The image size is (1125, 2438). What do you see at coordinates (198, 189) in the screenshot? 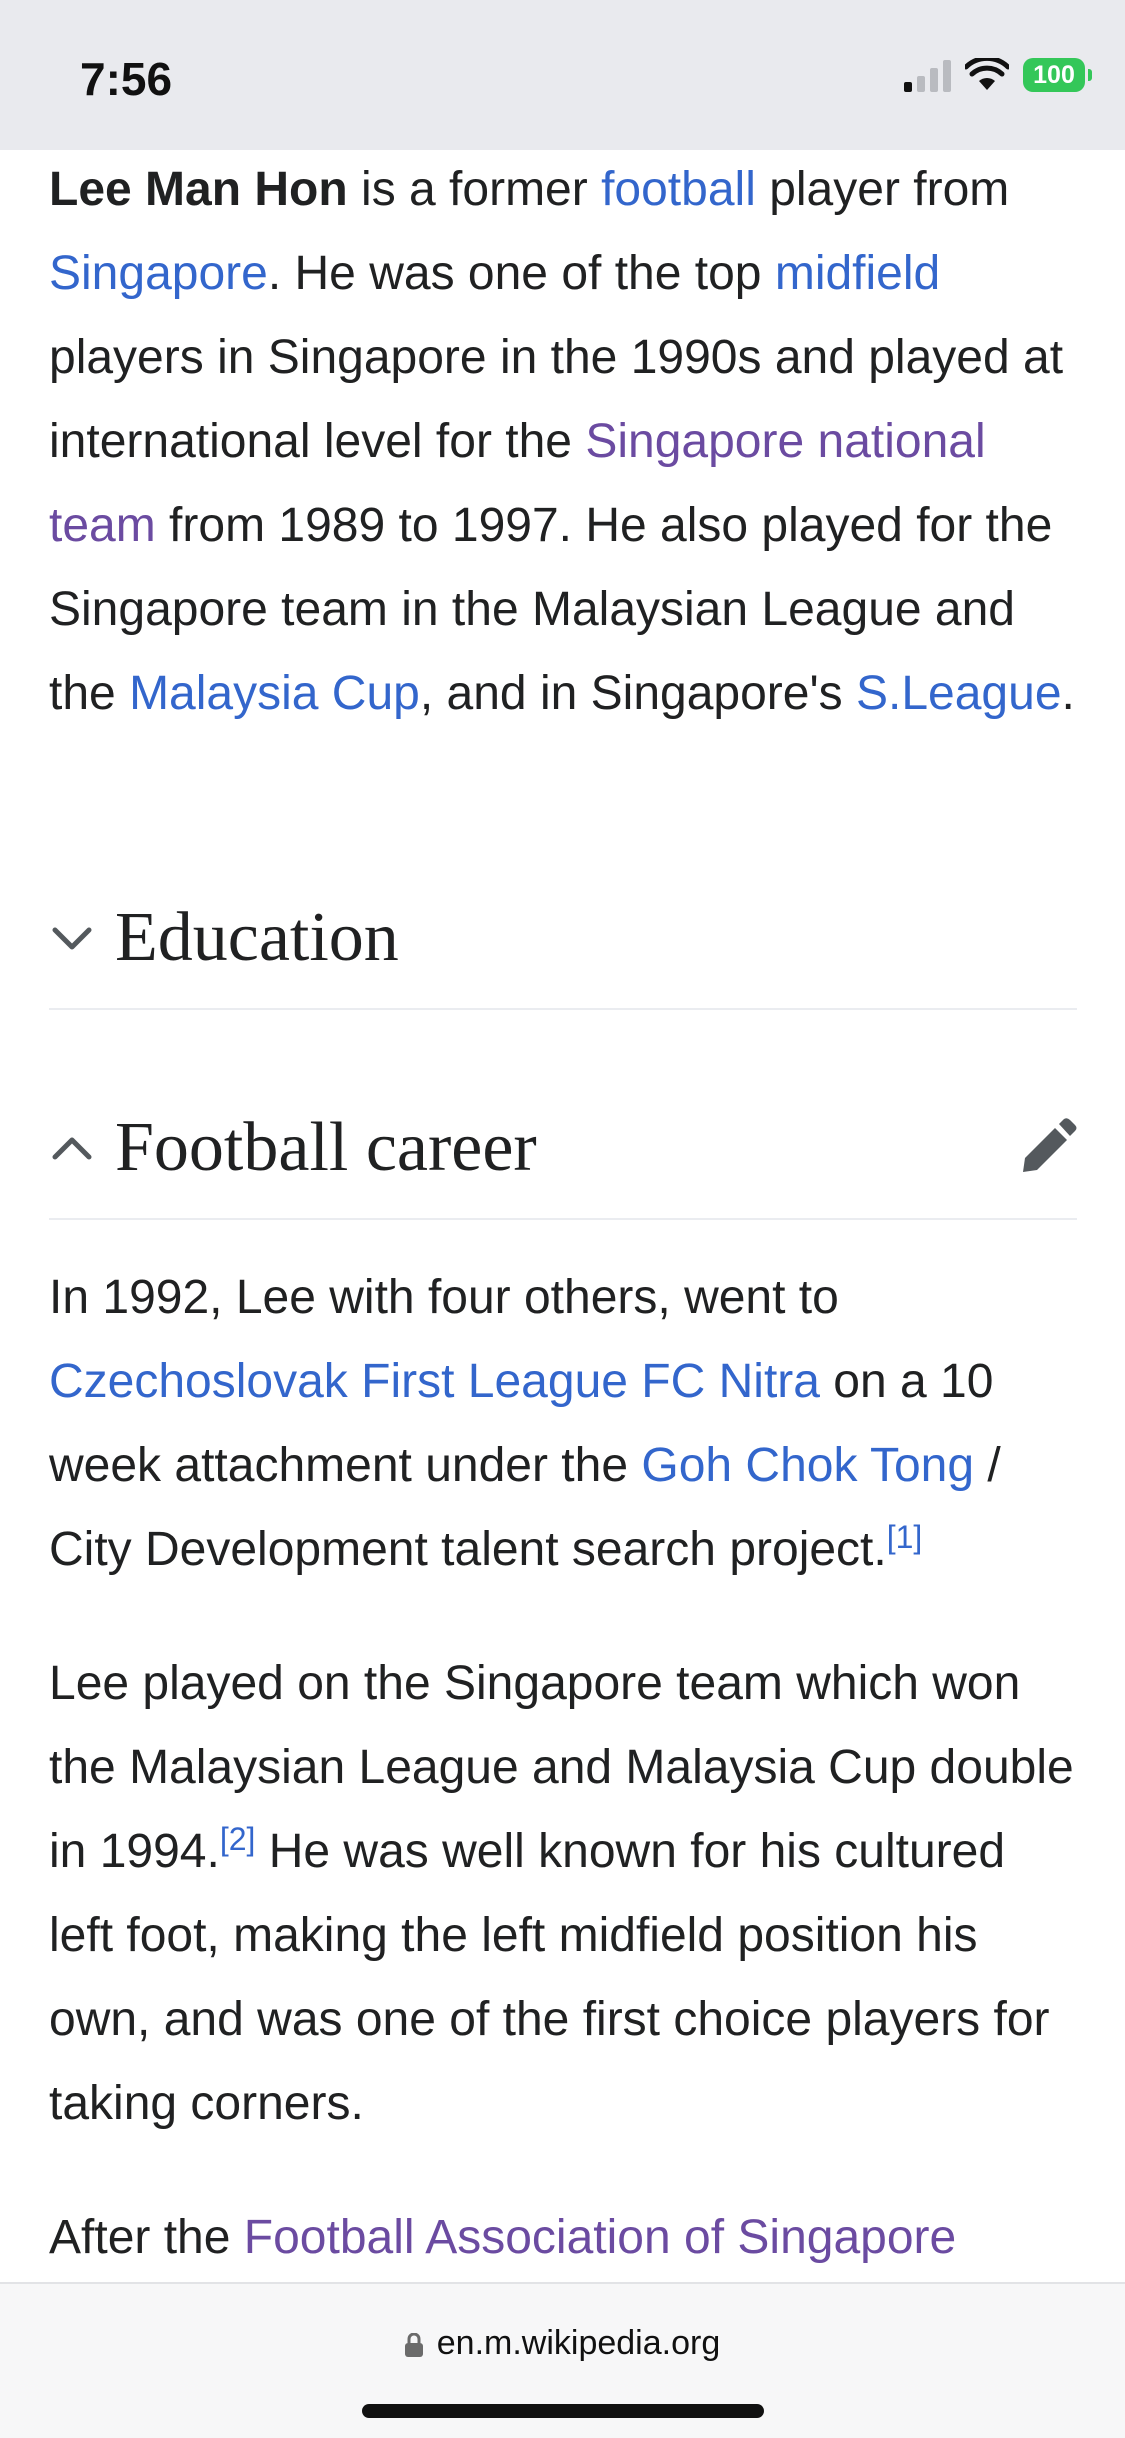
I see `article-subject: Lee Man Hon` at bounding box center [198, 189].